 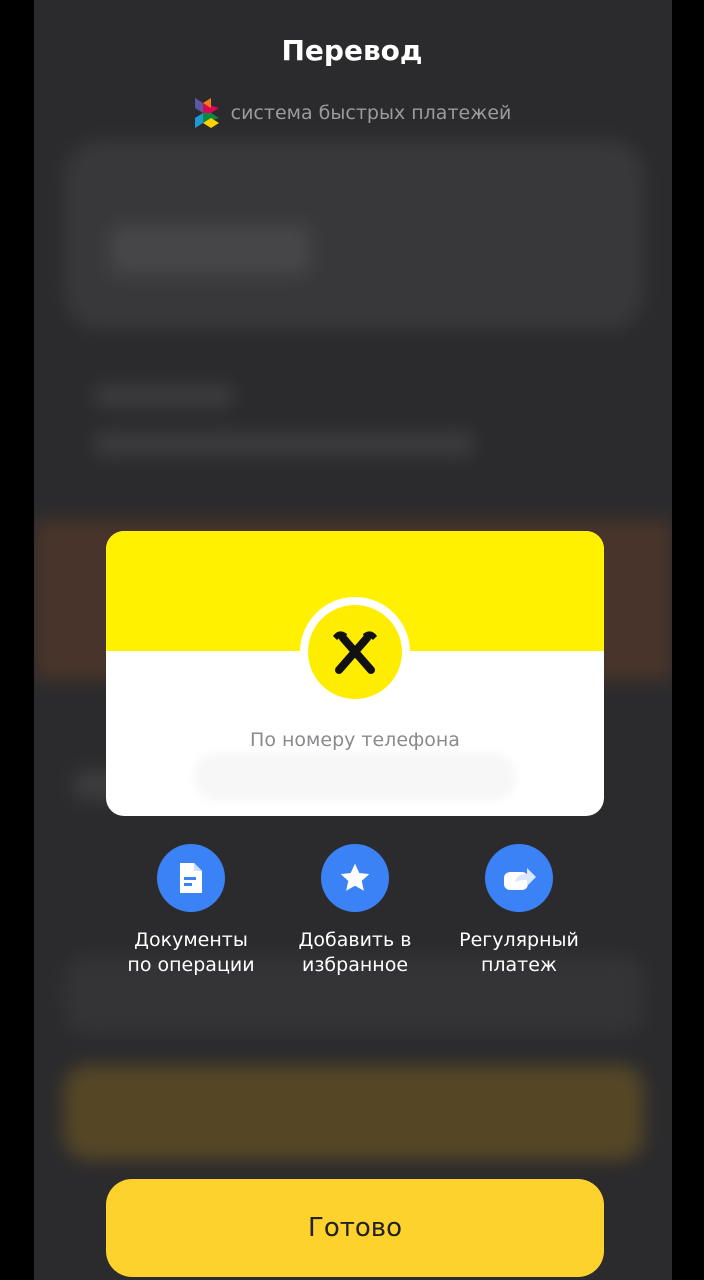 I want to click on document-icon, so click(x=191, y=878).